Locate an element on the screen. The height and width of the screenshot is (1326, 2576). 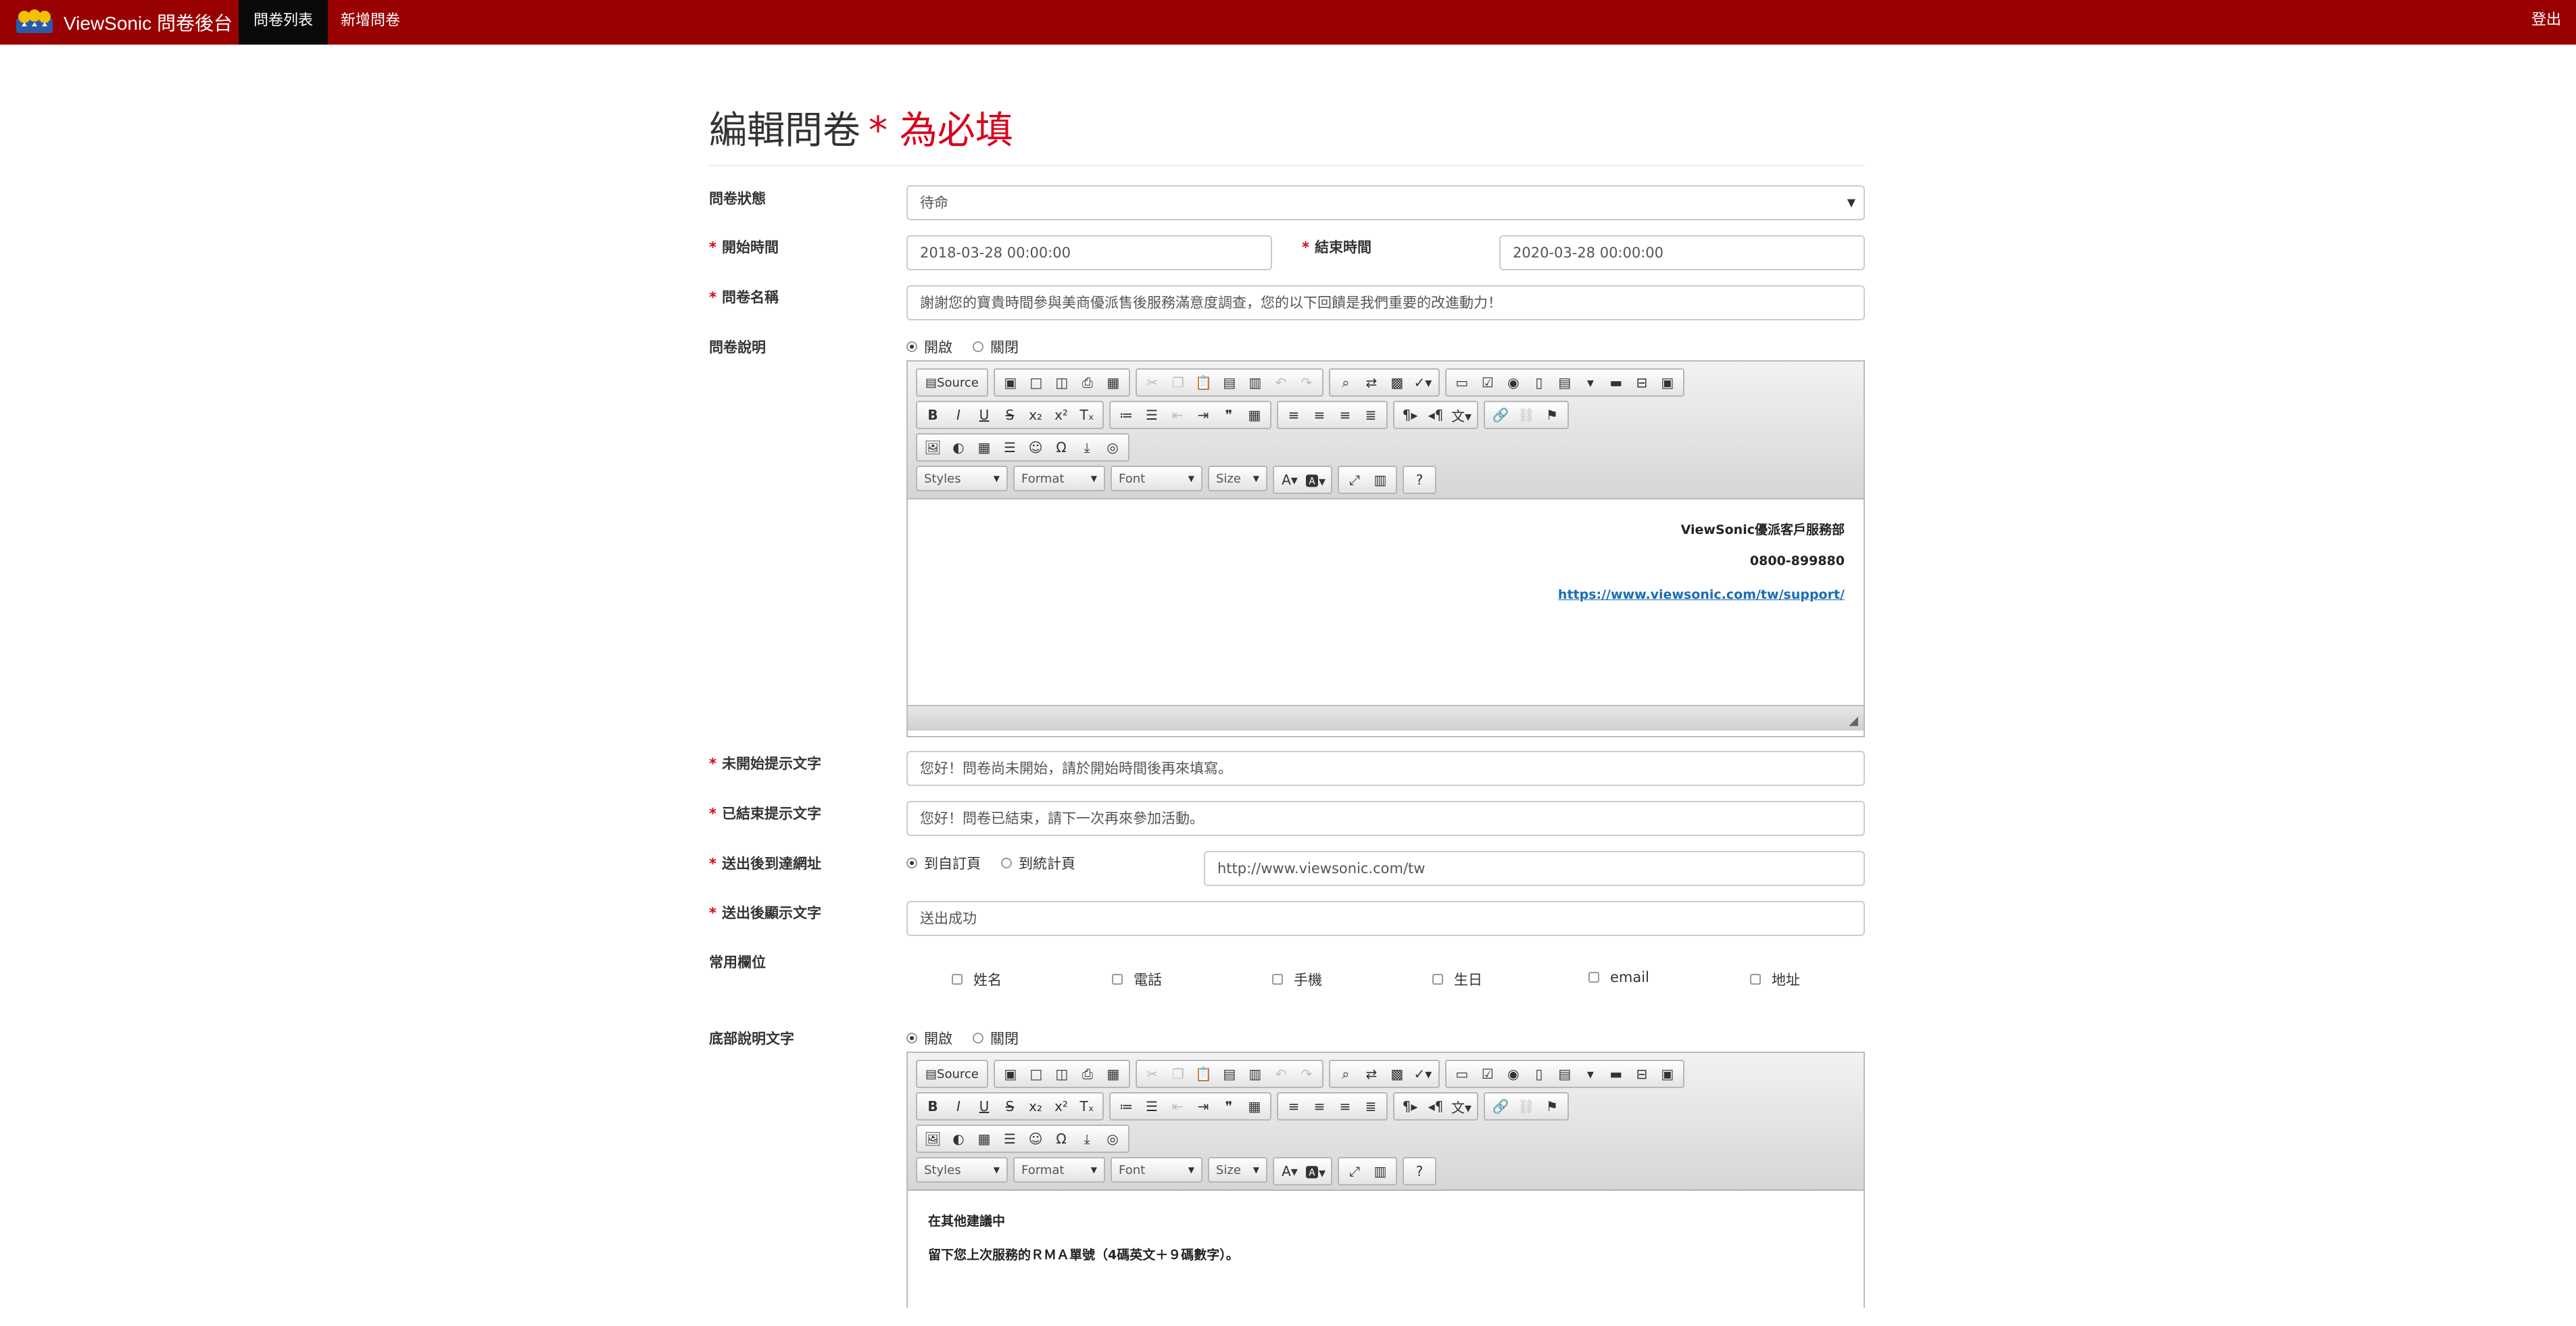
bold-icon: B is located at coordinates (933, 415).